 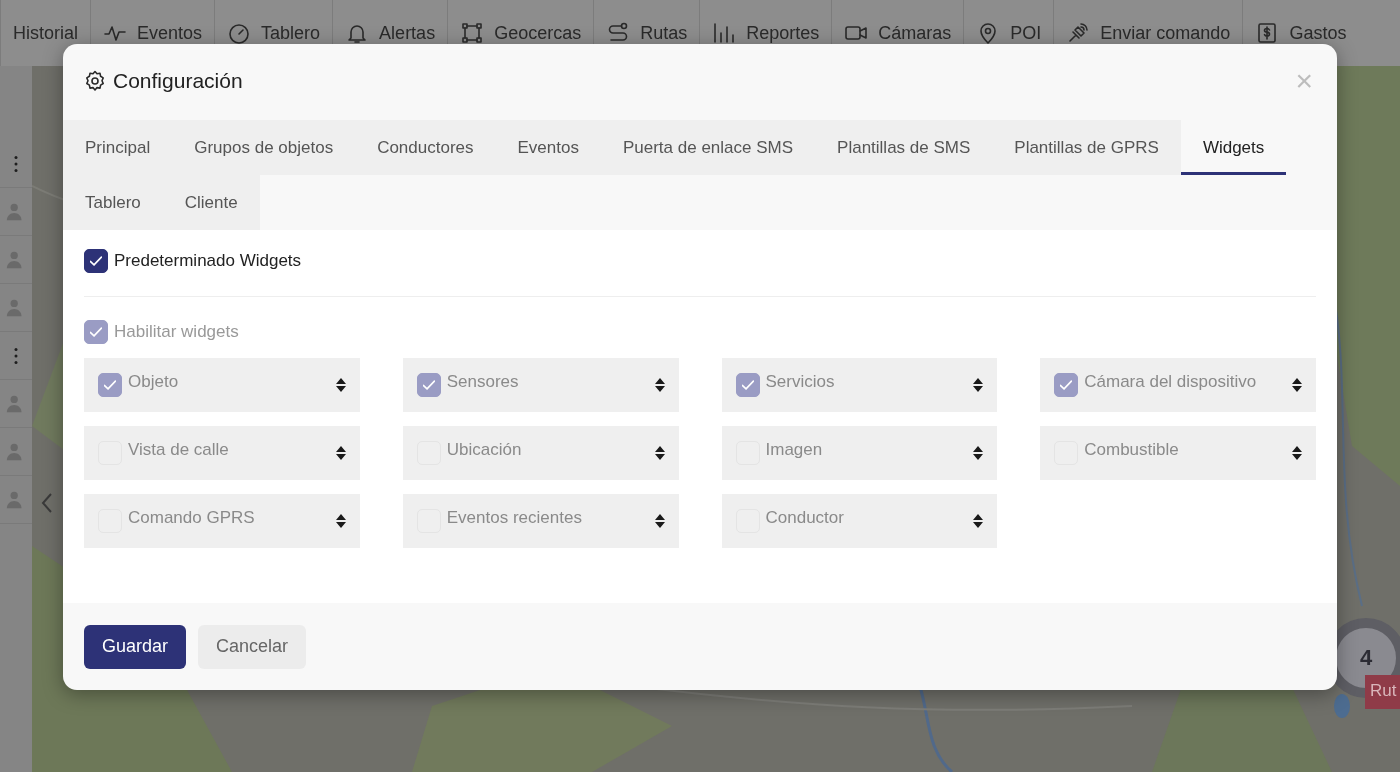 I want to click on polygon-icon, so click(x=472, y=33).